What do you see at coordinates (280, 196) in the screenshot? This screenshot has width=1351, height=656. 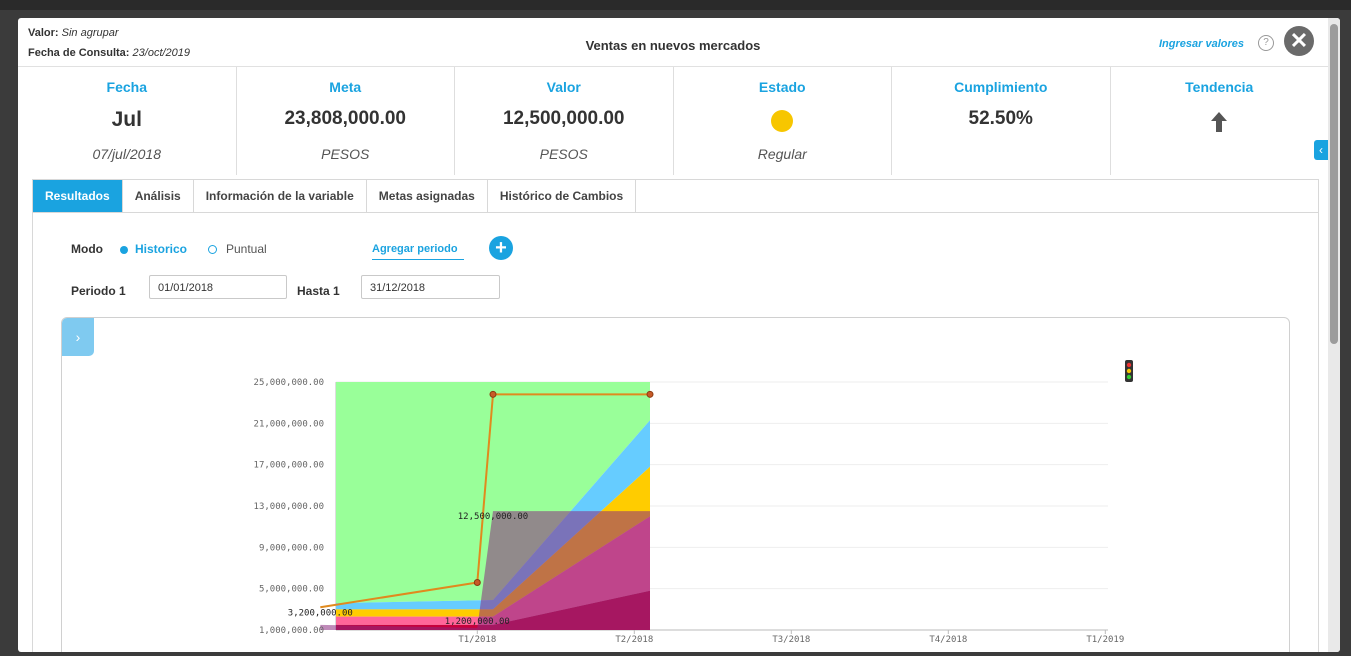 I see `tab-informacion-variable: Información de la variable` at bounding box center [280, 196].